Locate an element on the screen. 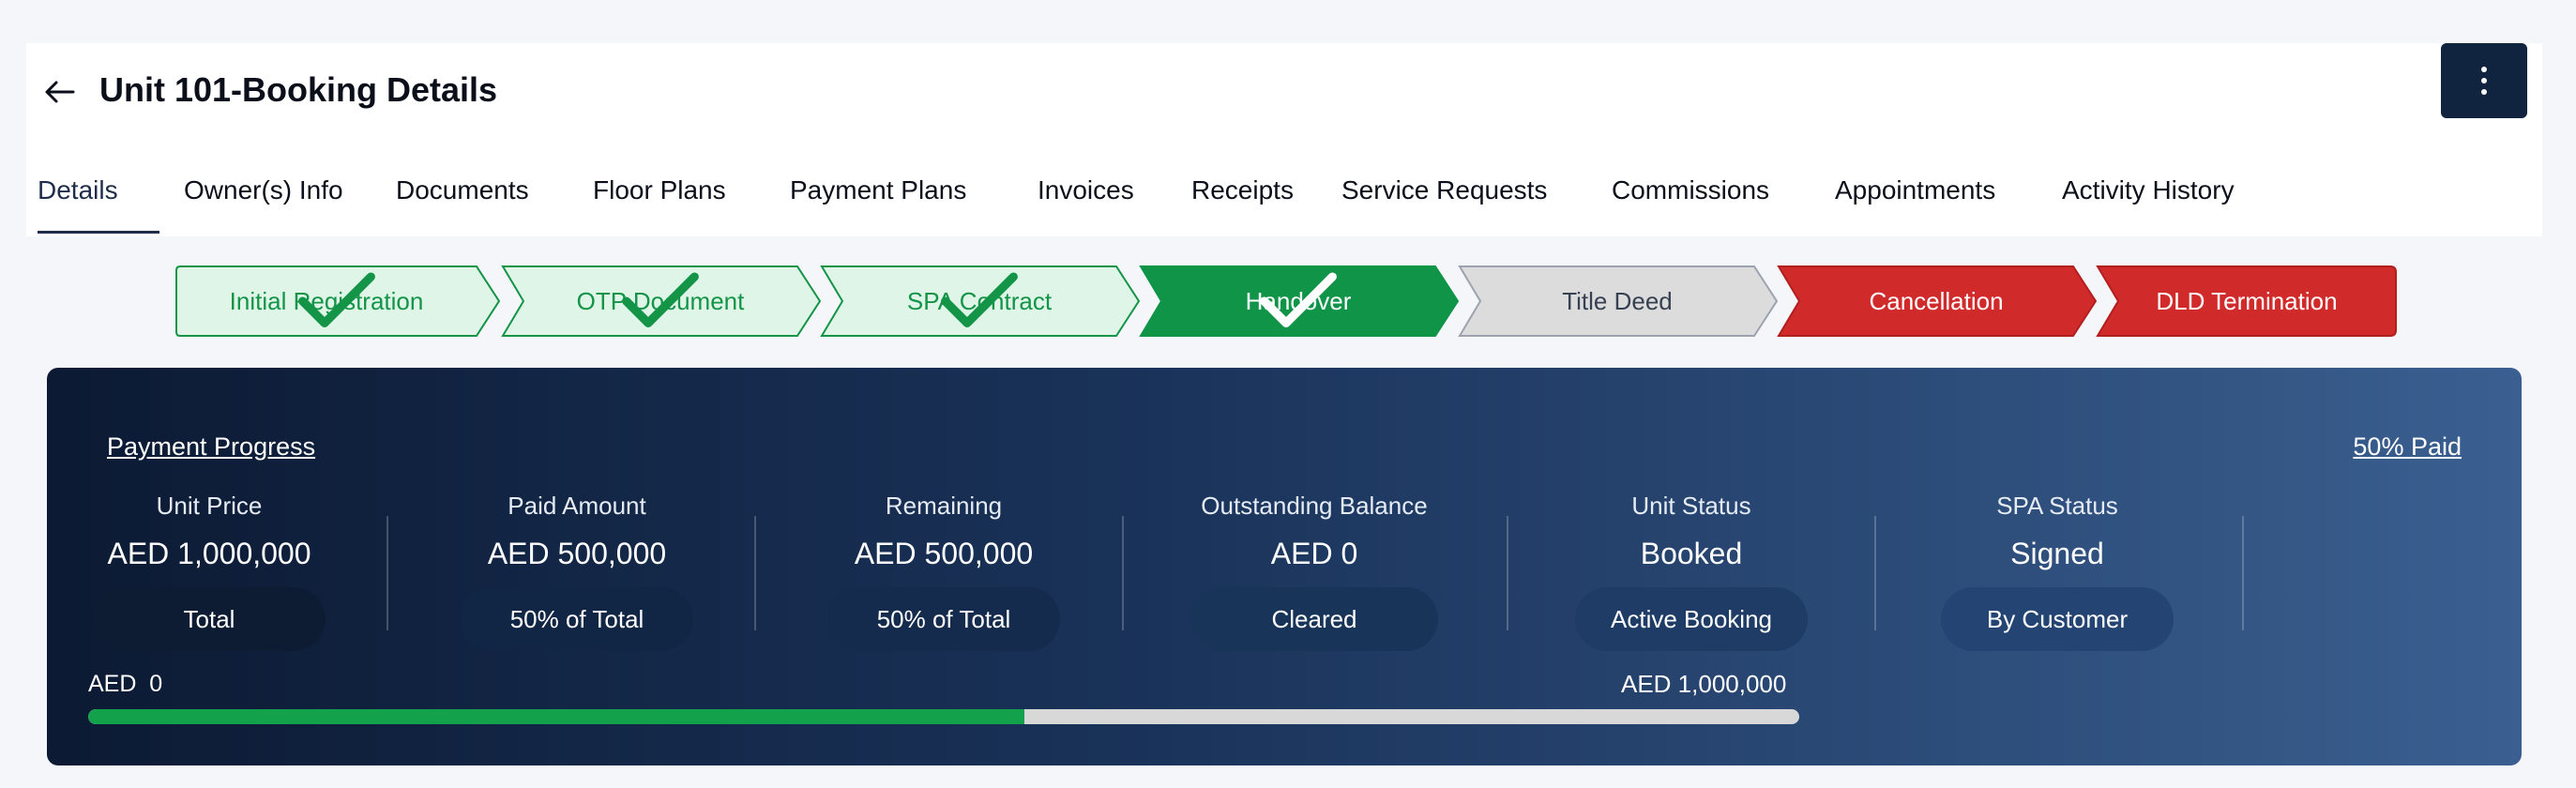 The image size is (2576, 788). step-label: Cancellation is located at coordinates (1936, 300).